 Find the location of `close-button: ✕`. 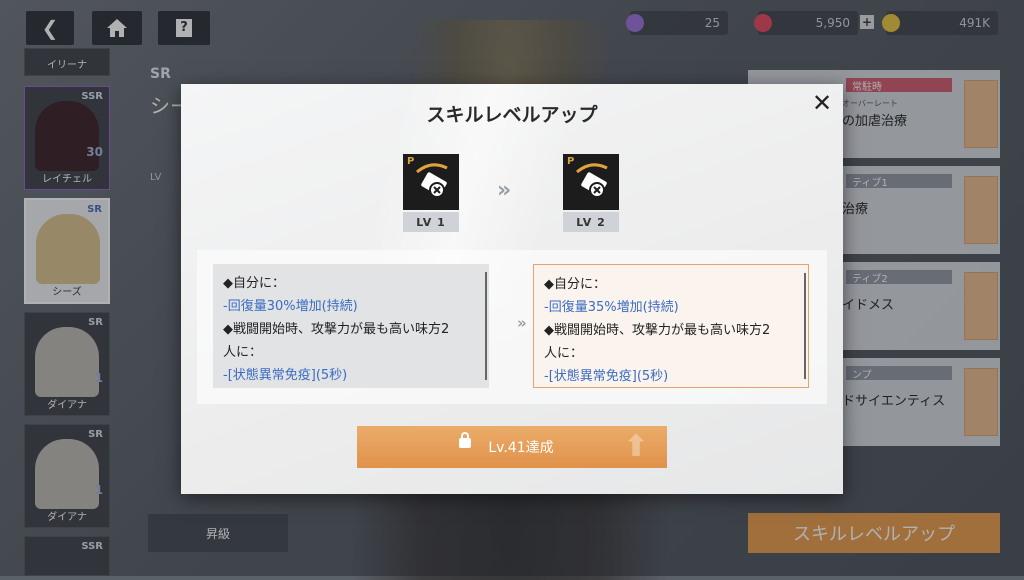

close-button: ✕ is located at coordinates (822, 103).